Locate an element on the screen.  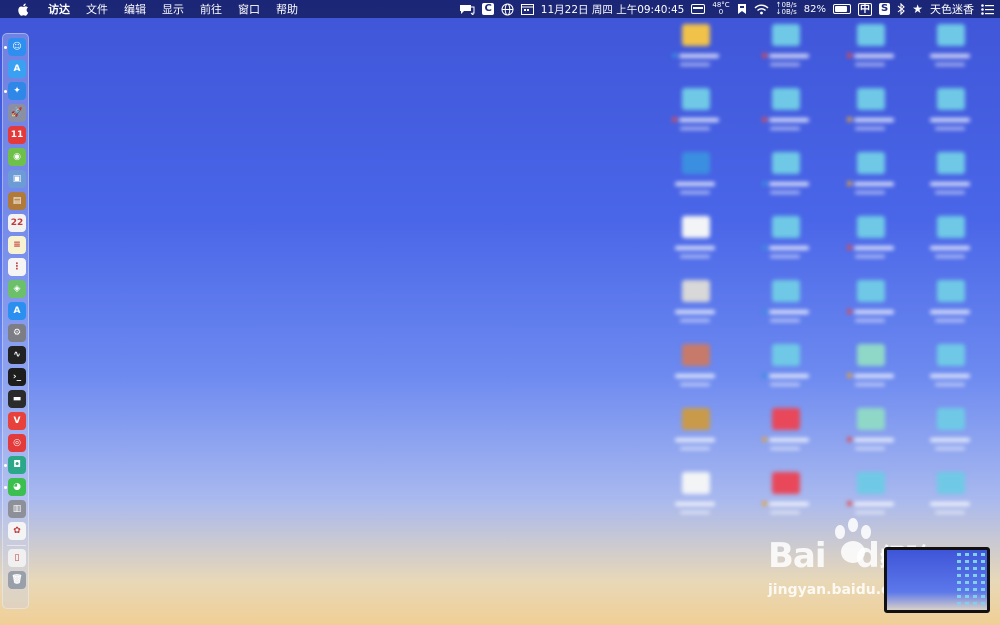
network-speed: ↑0B/s ↓0B/s is located at coordinates (786, 9).